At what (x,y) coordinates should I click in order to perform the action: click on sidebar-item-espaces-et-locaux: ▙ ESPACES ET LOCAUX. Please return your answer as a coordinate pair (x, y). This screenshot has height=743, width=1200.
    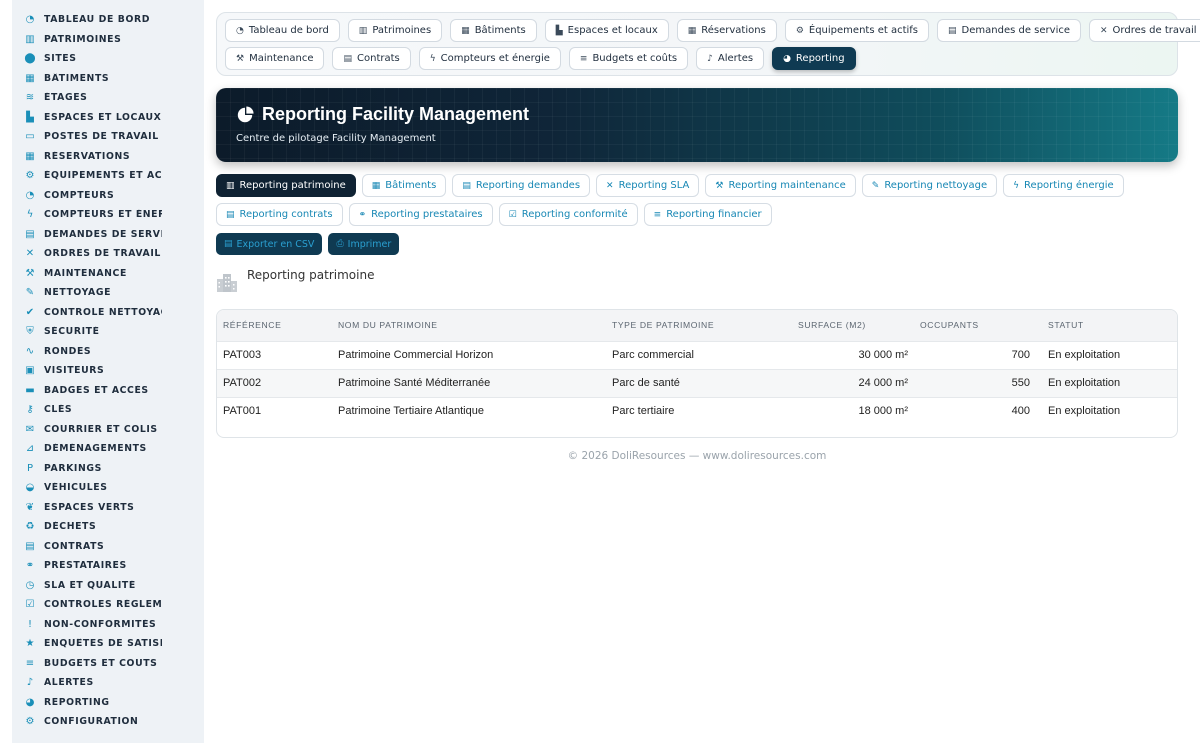
    Looking at the image, I should click on (108, 118).